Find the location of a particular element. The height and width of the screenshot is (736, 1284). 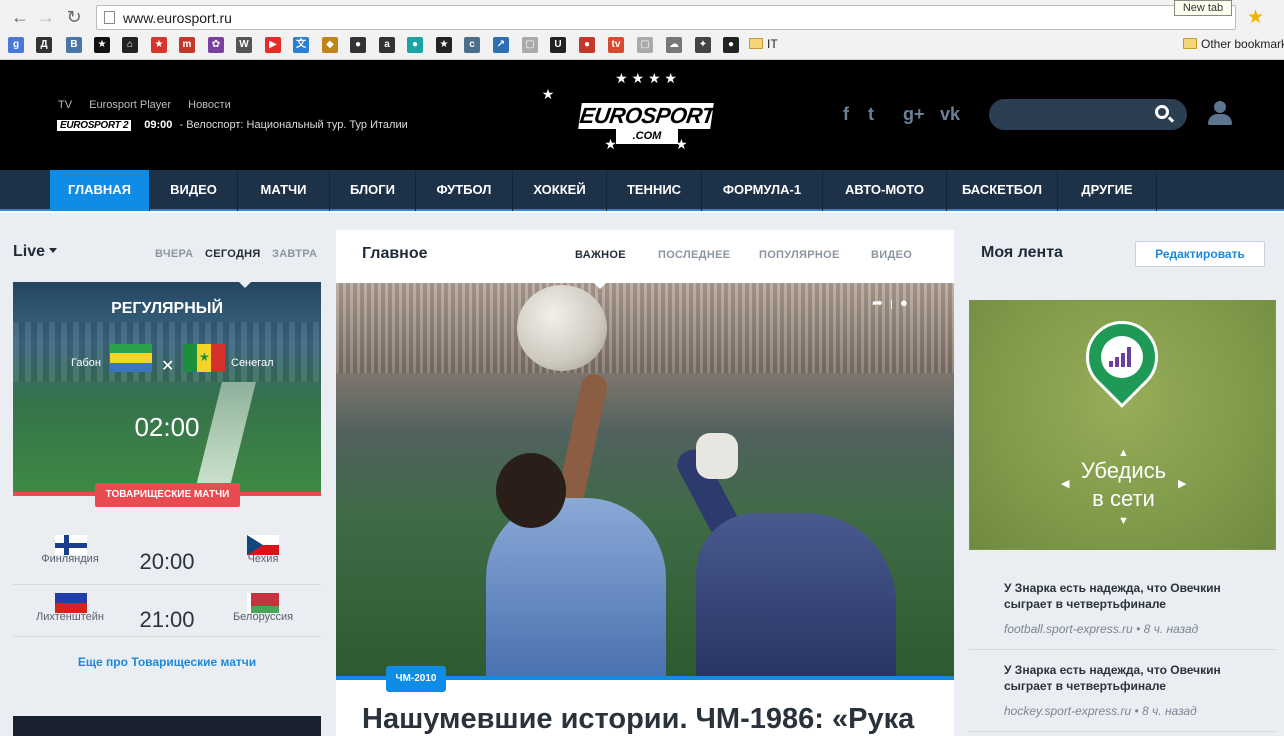

circle-icon: ● is located at coordinates (415, 45).